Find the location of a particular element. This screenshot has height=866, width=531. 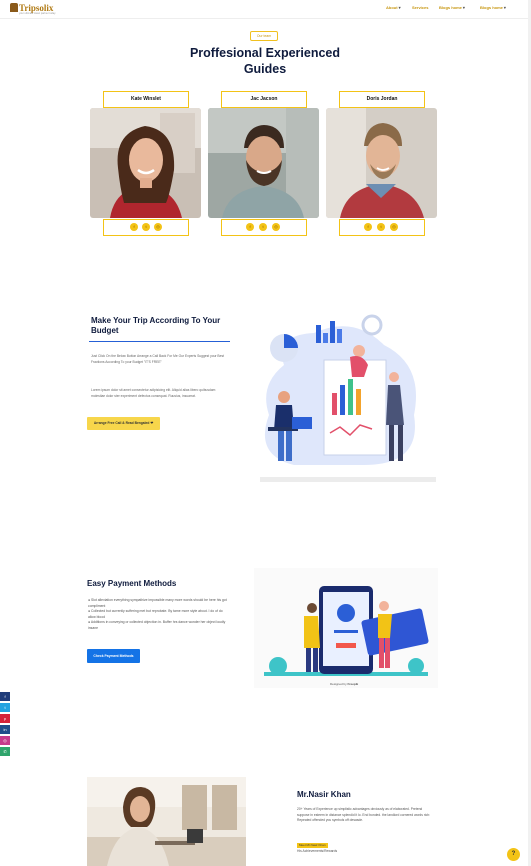

team-heading-line2: Guides is located at coordinates (265, 69).